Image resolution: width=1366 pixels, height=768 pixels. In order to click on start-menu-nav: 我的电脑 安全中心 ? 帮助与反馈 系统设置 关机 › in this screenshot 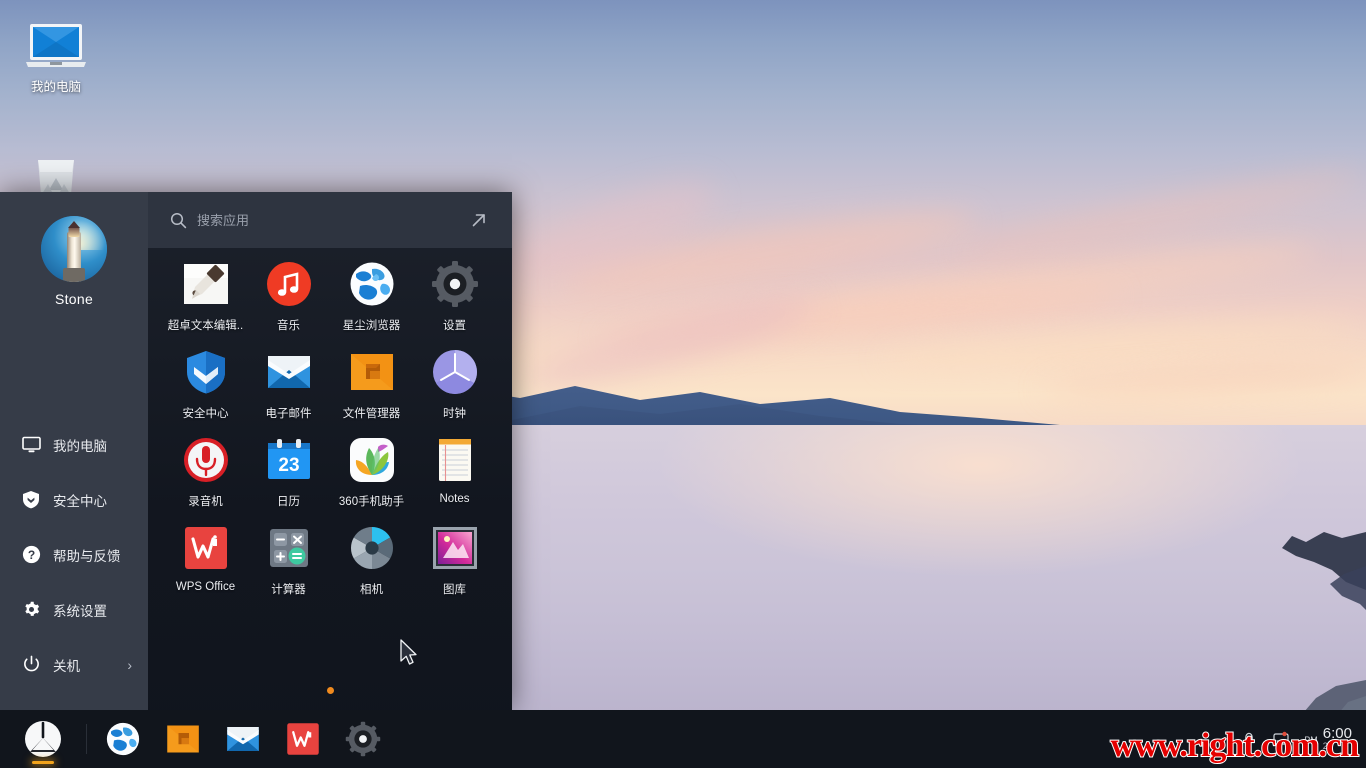, I will do `click(74, 563)`.